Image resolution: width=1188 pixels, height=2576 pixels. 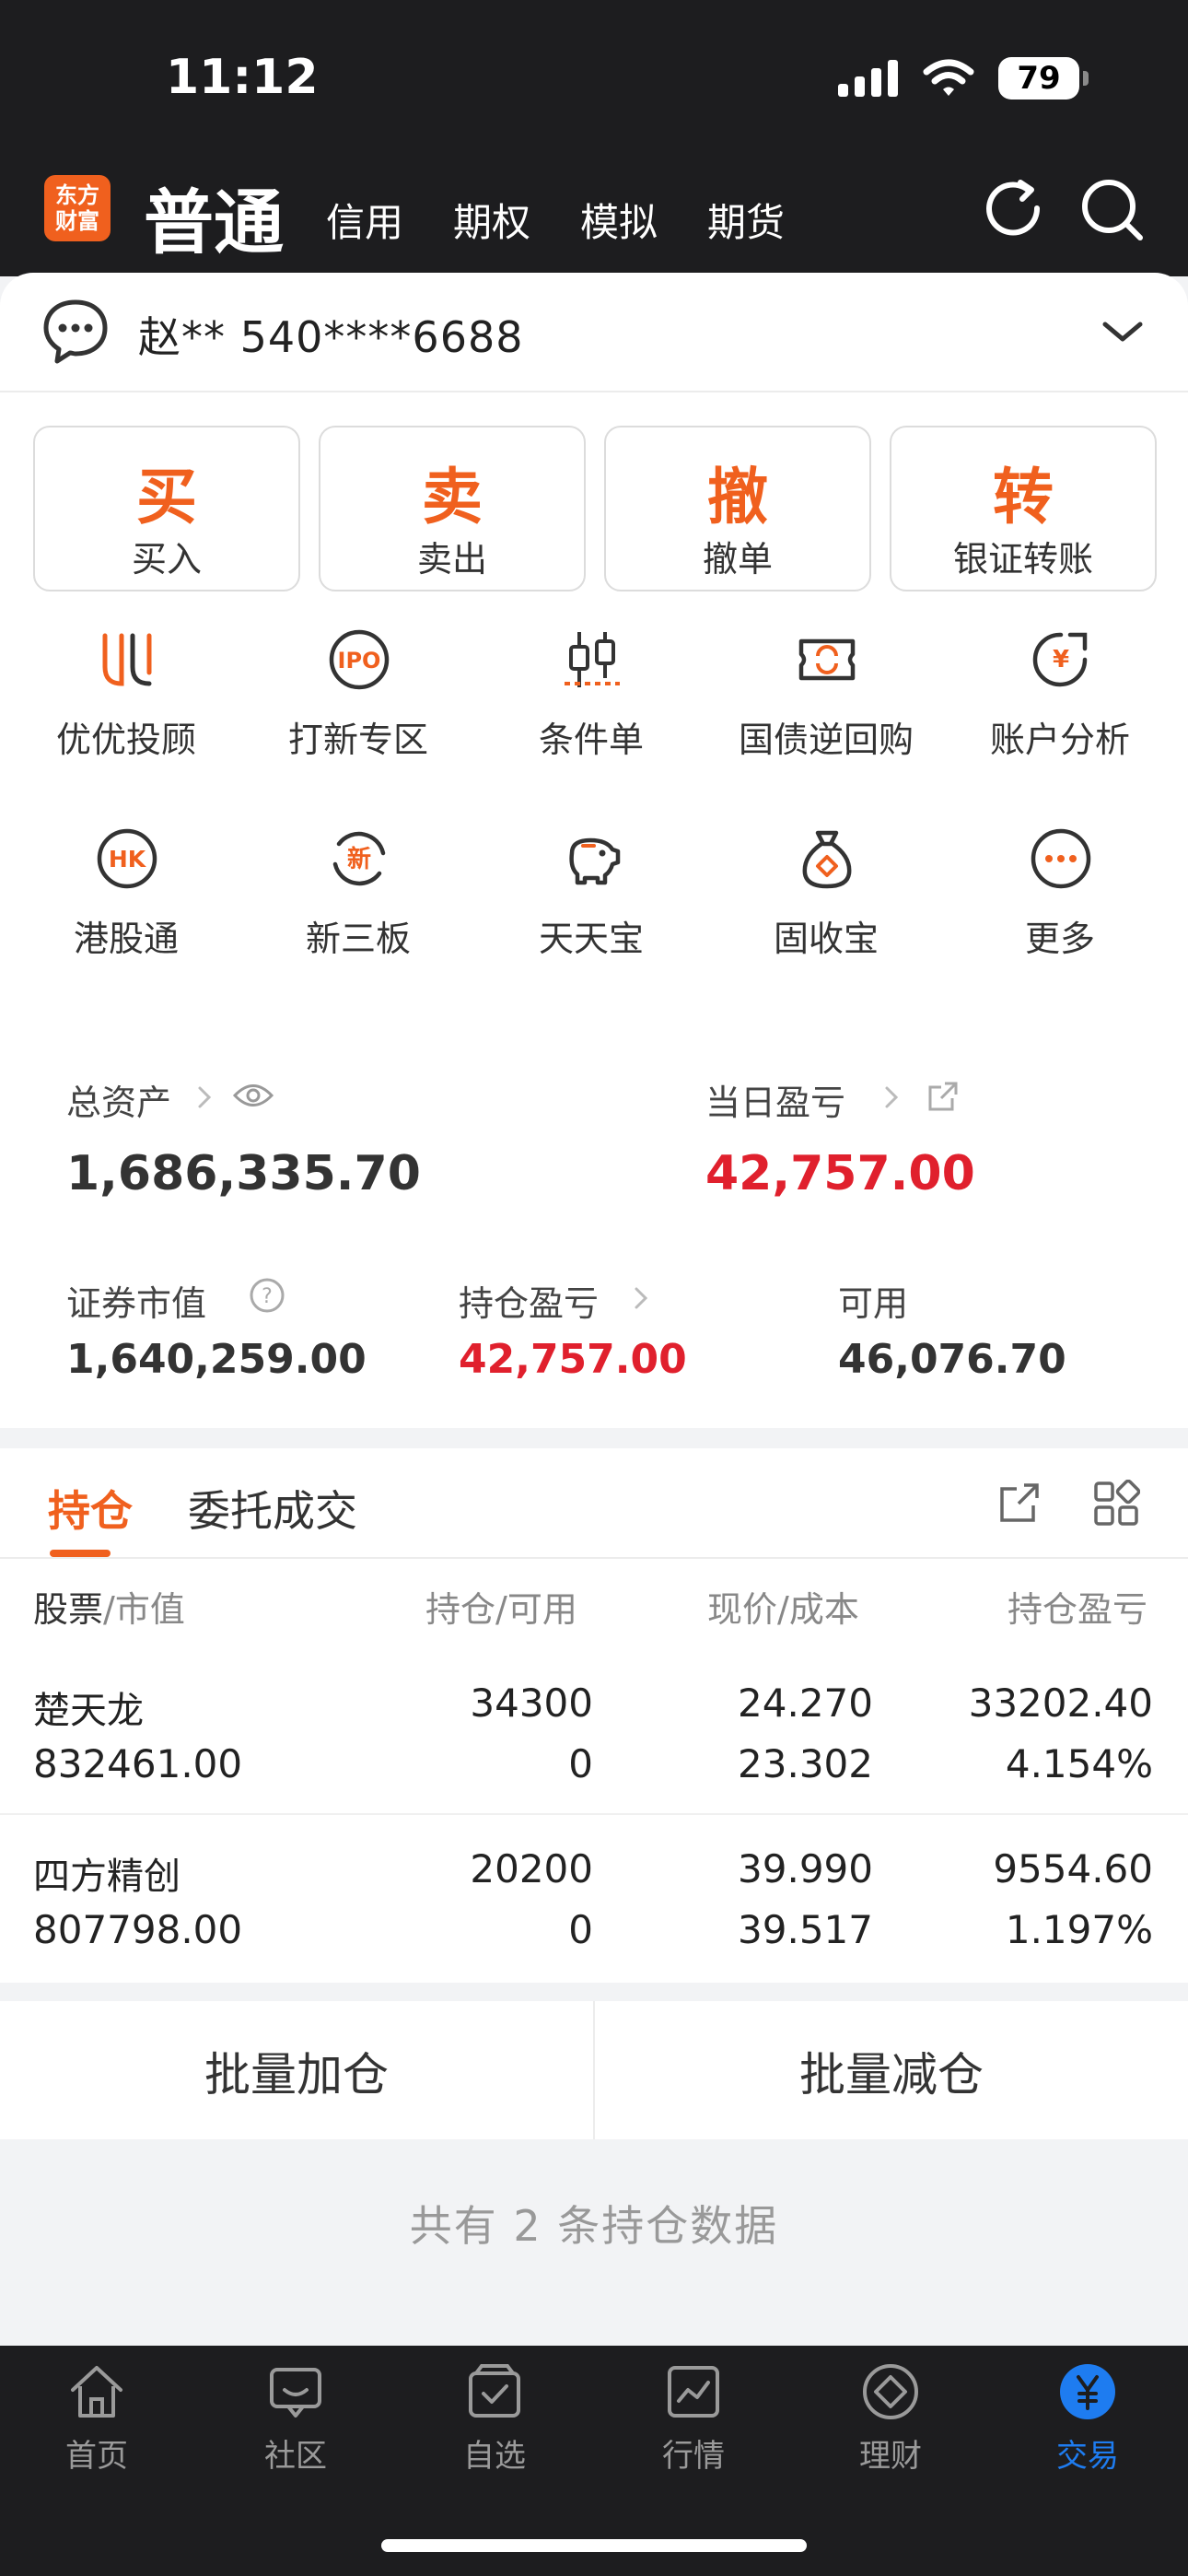 What do you see at coordinates (126, 903) in the screenshot?
I see `grid-item-hk-connect: HK 港股通` at bounding box center [126, 903].